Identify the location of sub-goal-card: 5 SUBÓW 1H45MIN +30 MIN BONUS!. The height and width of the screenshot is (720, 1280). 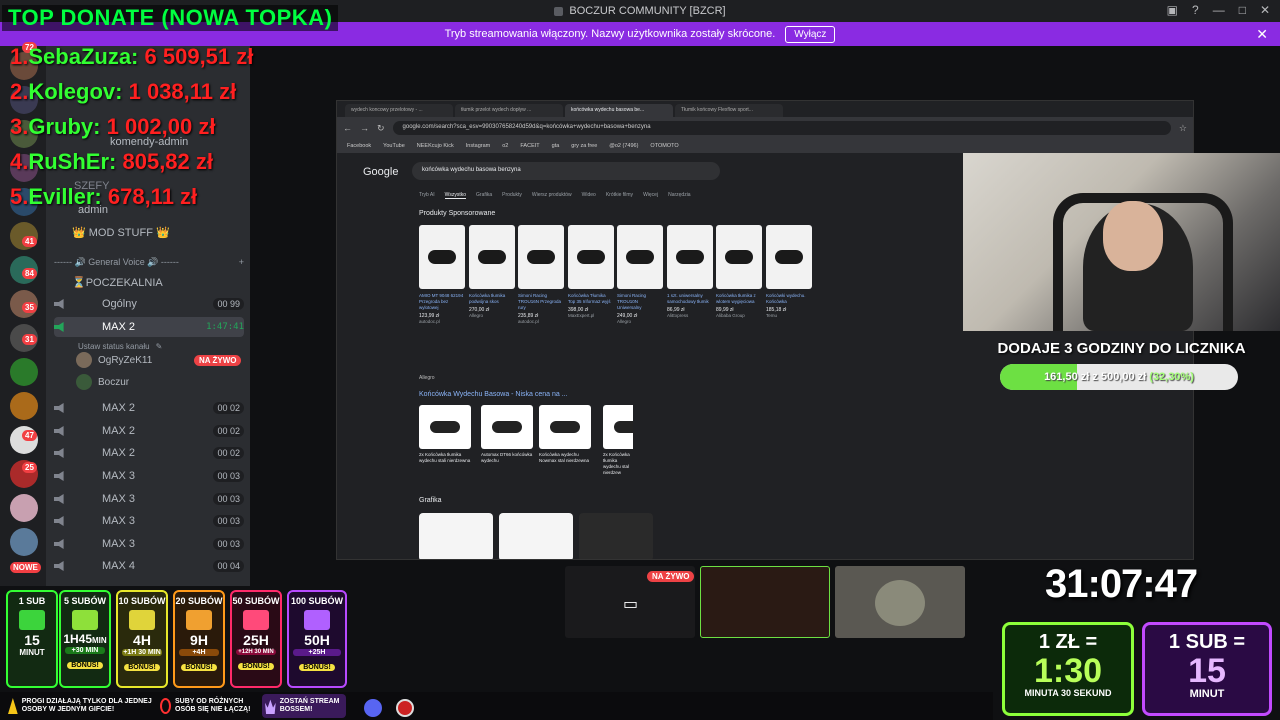
(85, 639).